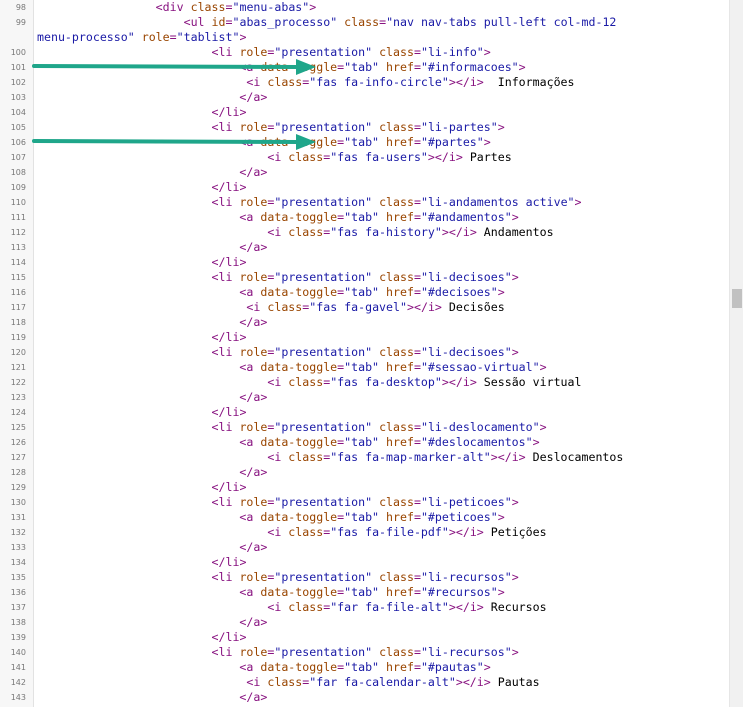  I want to click on annotation-arrows, so click(174, 104).